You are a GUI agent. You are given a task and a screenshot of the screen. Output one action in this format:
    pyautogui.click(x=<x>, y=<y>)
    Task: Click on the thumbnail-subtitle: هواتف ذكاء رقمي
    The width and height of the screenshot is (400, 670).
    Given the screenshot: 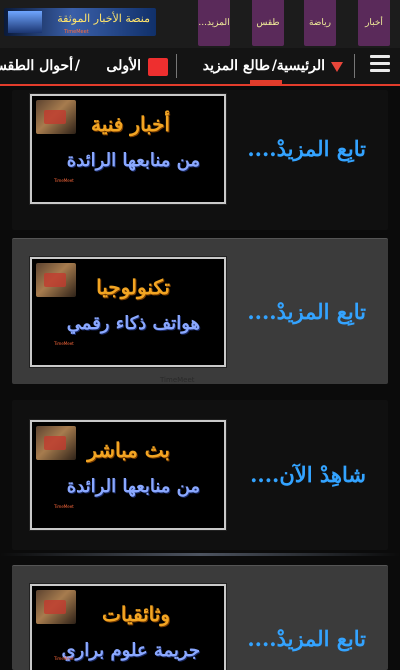 What is the action you would take?
    pyautogui.click(x=133, y=323)
    